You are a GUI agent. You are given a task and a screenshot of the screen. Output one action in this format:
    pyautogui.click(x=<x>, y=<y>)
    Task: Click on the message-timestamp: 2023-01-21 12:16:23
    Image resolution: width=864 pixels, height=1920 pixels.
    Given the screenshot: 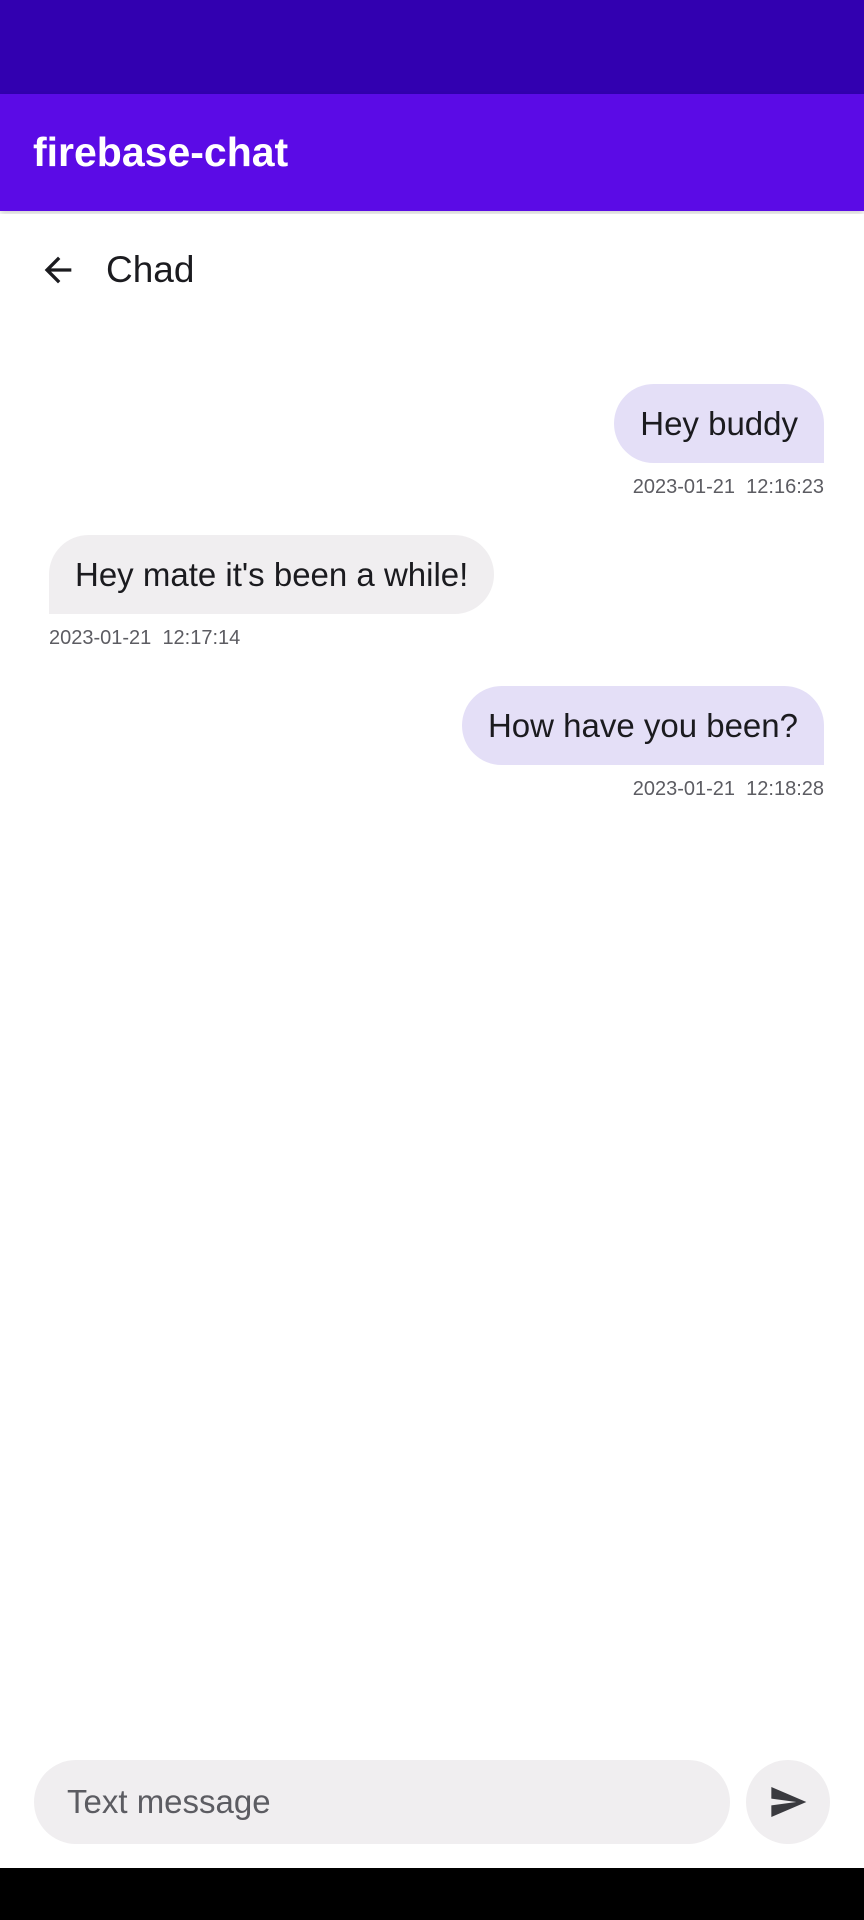 What is the action you would take?
    pyautogui.click(x=728, y=487)
    